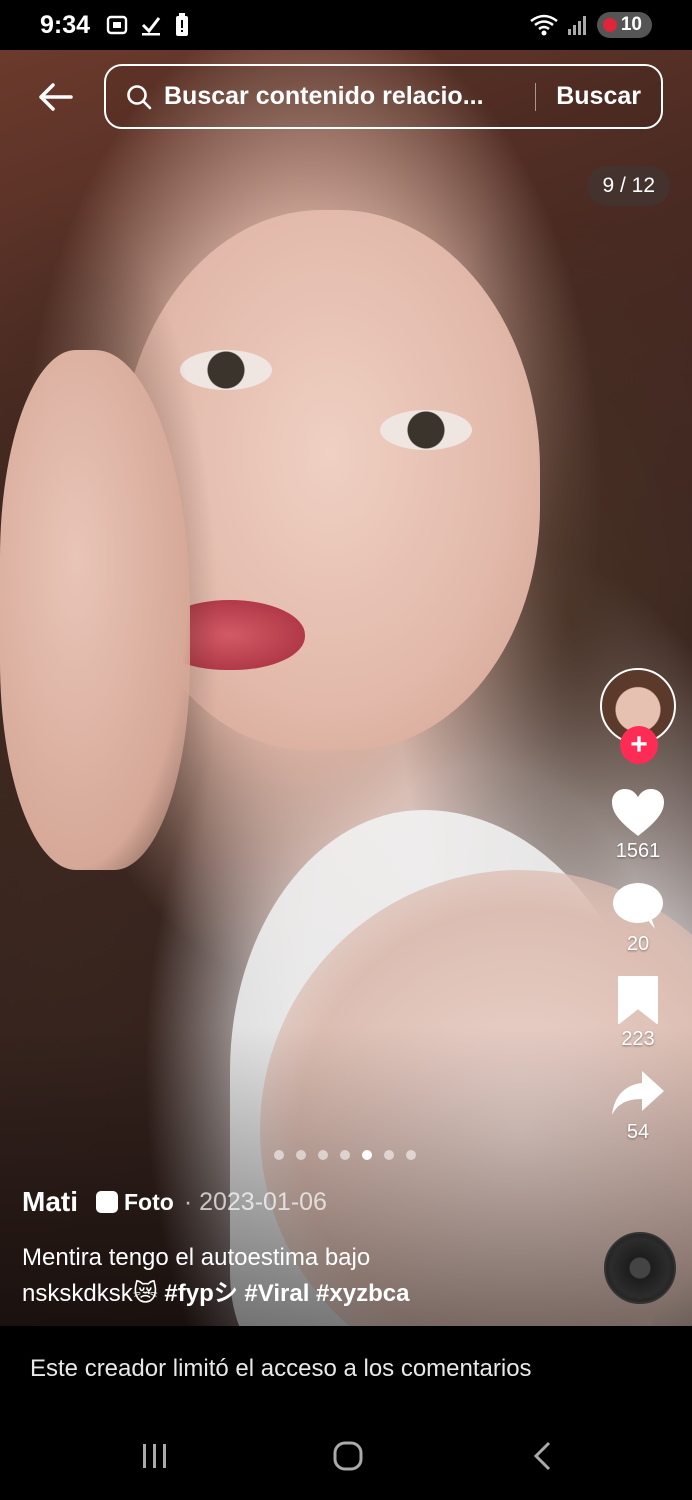 Image resolution: width=692 pixels, height=1500 pixels. I want to click on photo-counter: 9 / 12, so click(628, 186).